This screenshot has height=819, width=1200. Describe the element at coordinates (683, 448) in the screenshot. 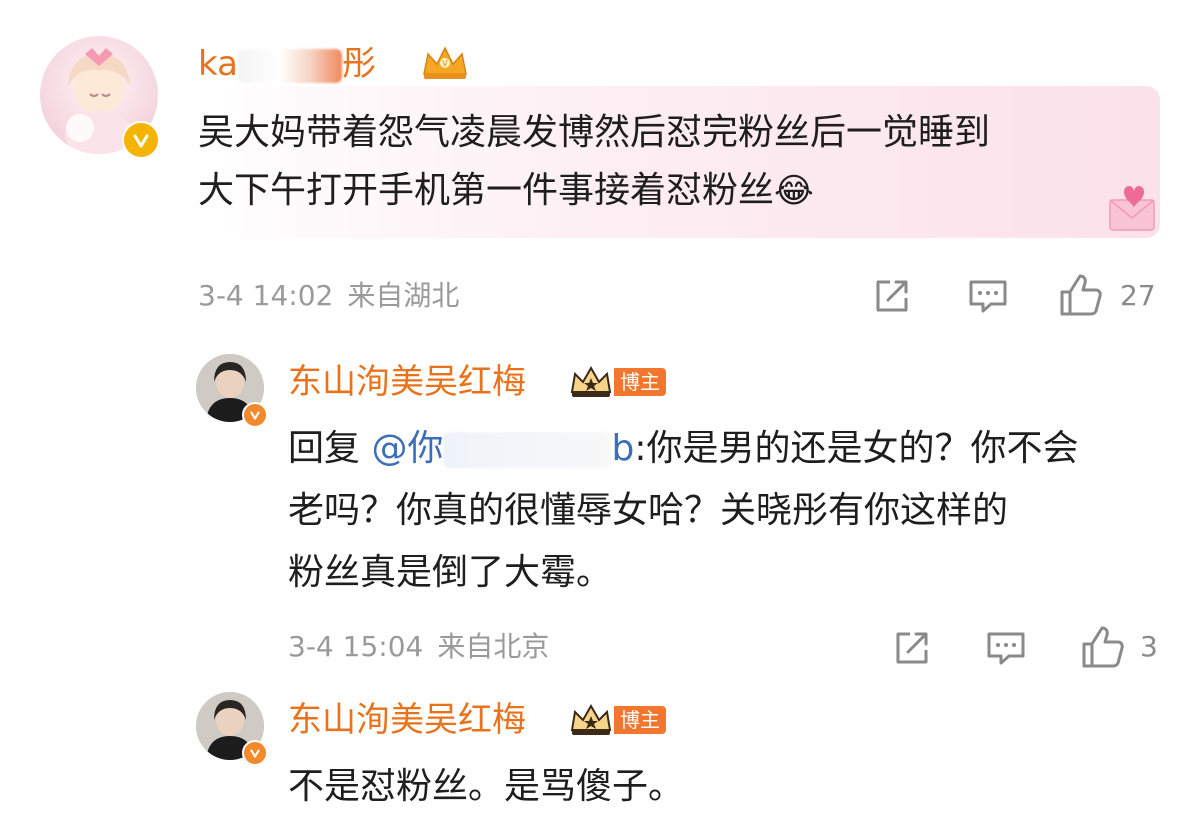

I see `reply-text-line: 回复 @你 b:你是男的还是女的？你不会` at that location.